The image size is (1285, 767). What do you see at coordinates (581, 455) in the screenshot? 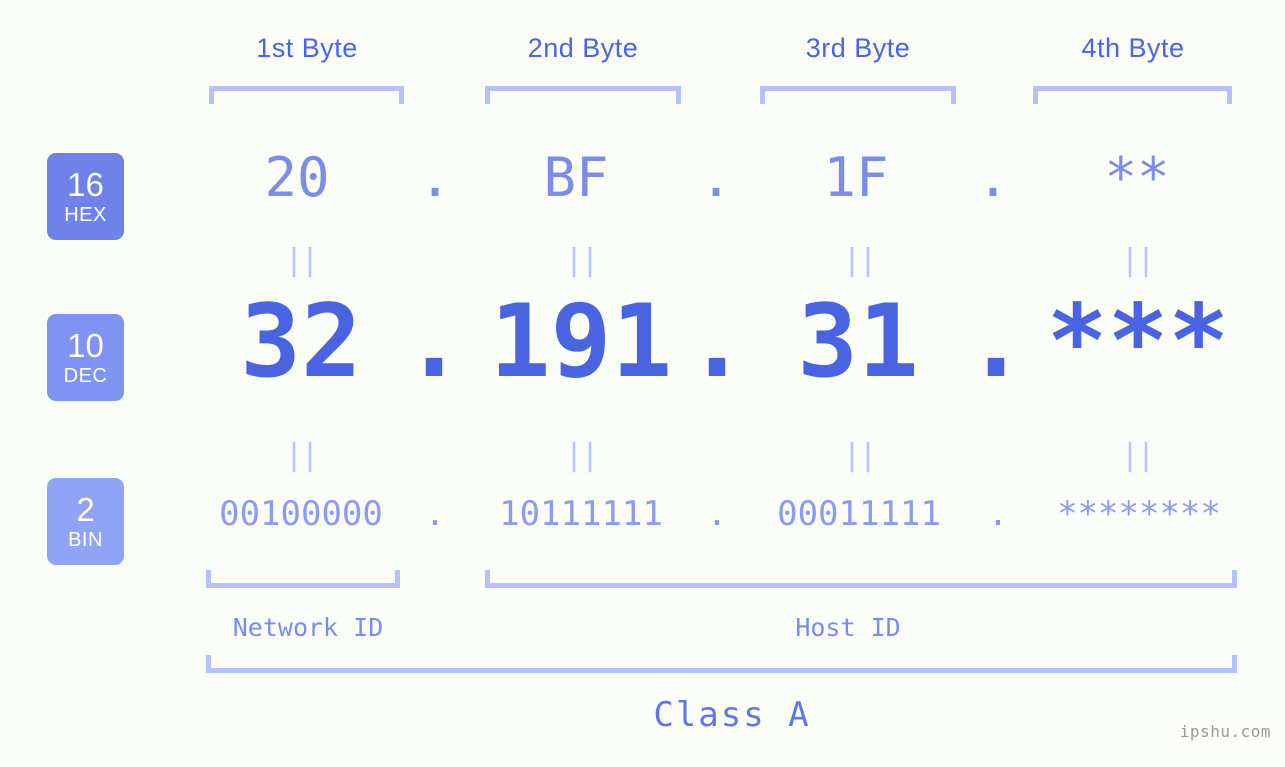
I see `equals-mark-dec-bin-2: ||` at bounding box center [581, 455].